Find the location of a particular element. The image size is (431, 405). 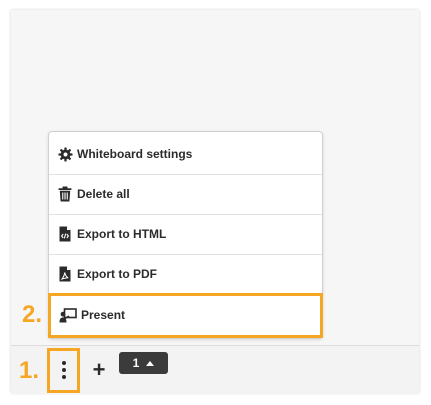

trash-icon is located at coordinates (65, 194).